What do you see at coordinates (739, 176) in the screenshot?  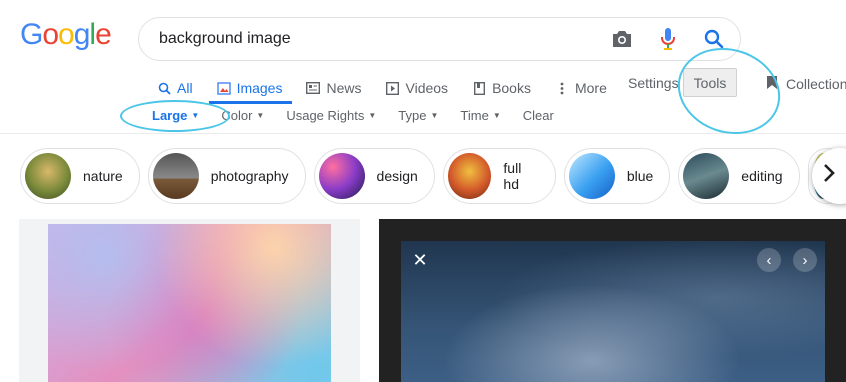 I see `chip-editing: editing` at bounding box center [739, 176].